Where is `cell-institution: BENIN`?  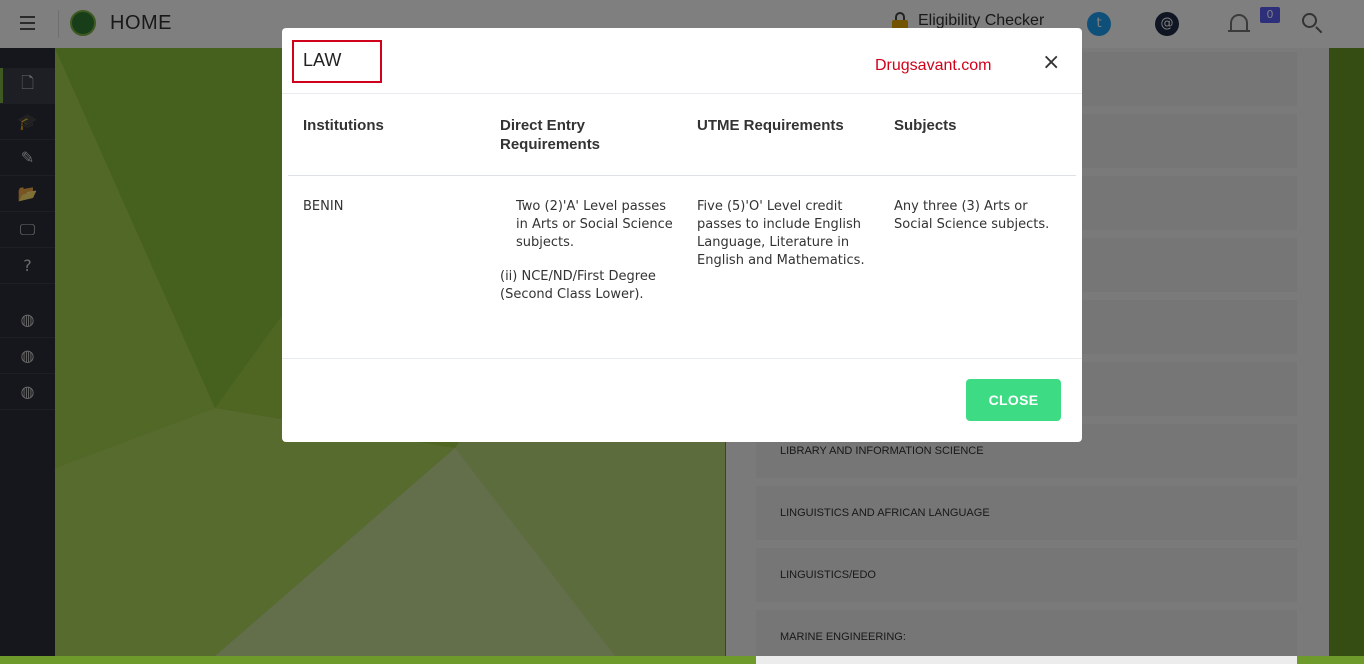 cell-institution: BENIN is located at coordinates (323, 206).